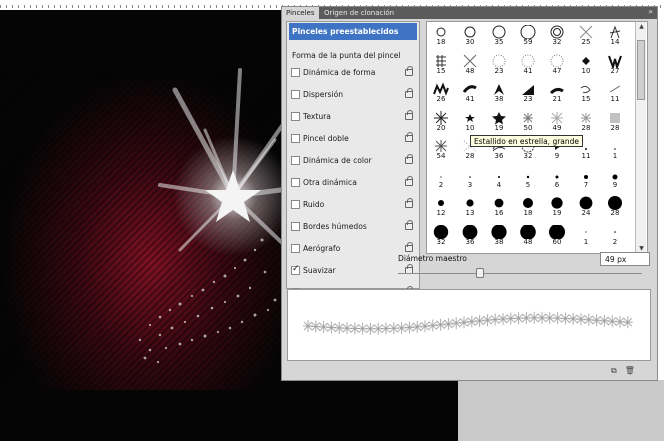 The width and height of the screenshot is (664, 441). I want to click on brush-preset-cell: 50, so click(528, 121).